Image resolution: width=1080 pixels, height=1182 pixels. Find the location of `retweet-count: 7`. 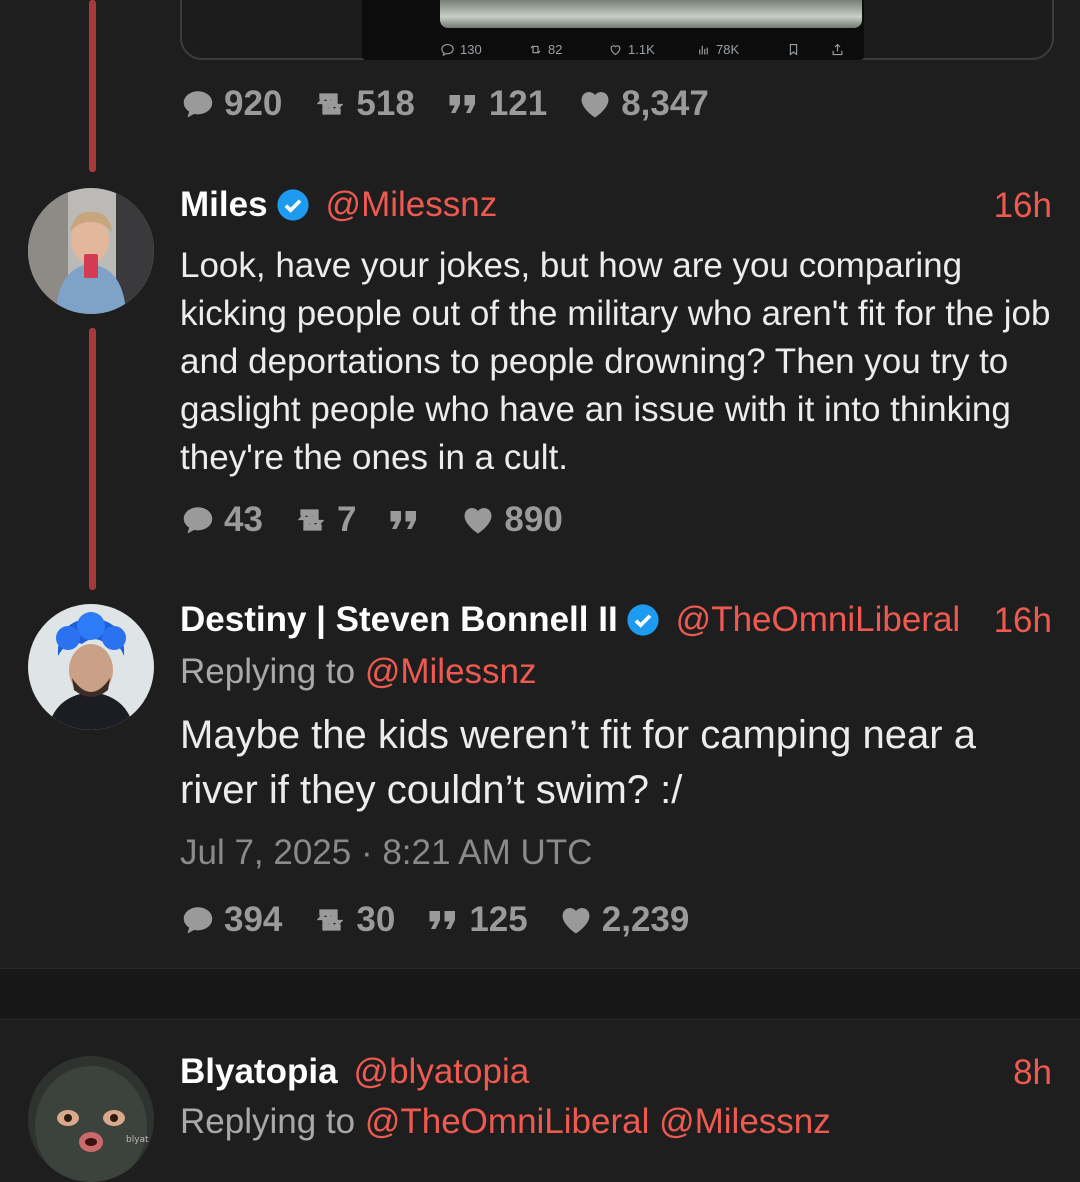

retweet-count: 7 is located at coordinates (324, 520).